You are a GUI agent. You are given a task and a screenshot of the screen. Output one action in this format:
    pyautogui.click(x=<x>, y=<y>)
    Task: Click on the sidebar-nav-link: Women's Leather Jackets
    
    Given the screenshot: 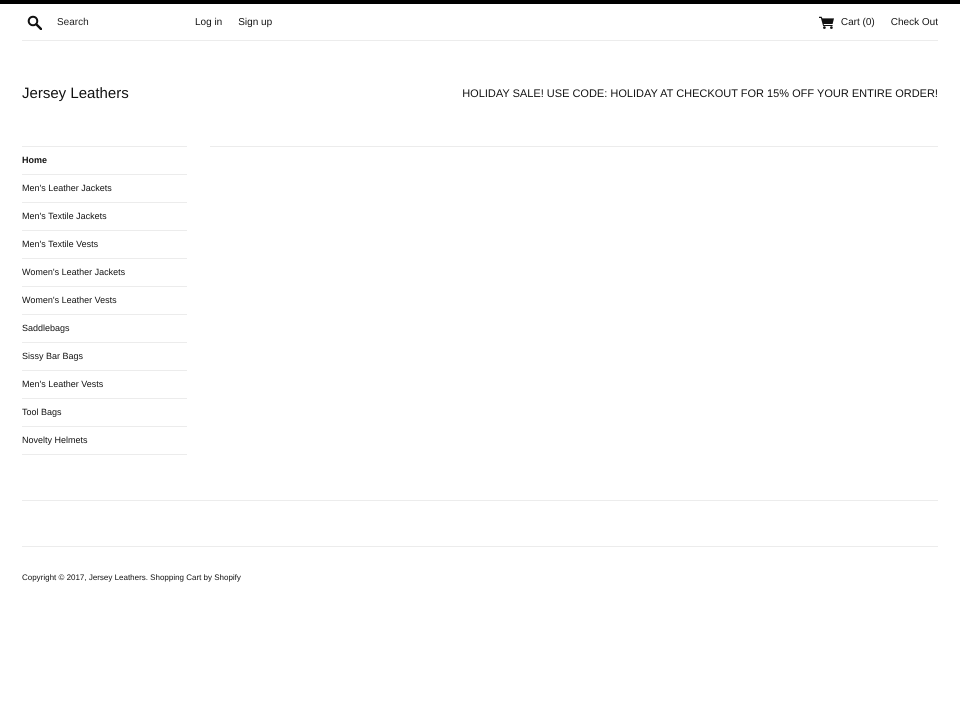 What is the action you would take?
    pyautogui.click(x=104, y=273)
    